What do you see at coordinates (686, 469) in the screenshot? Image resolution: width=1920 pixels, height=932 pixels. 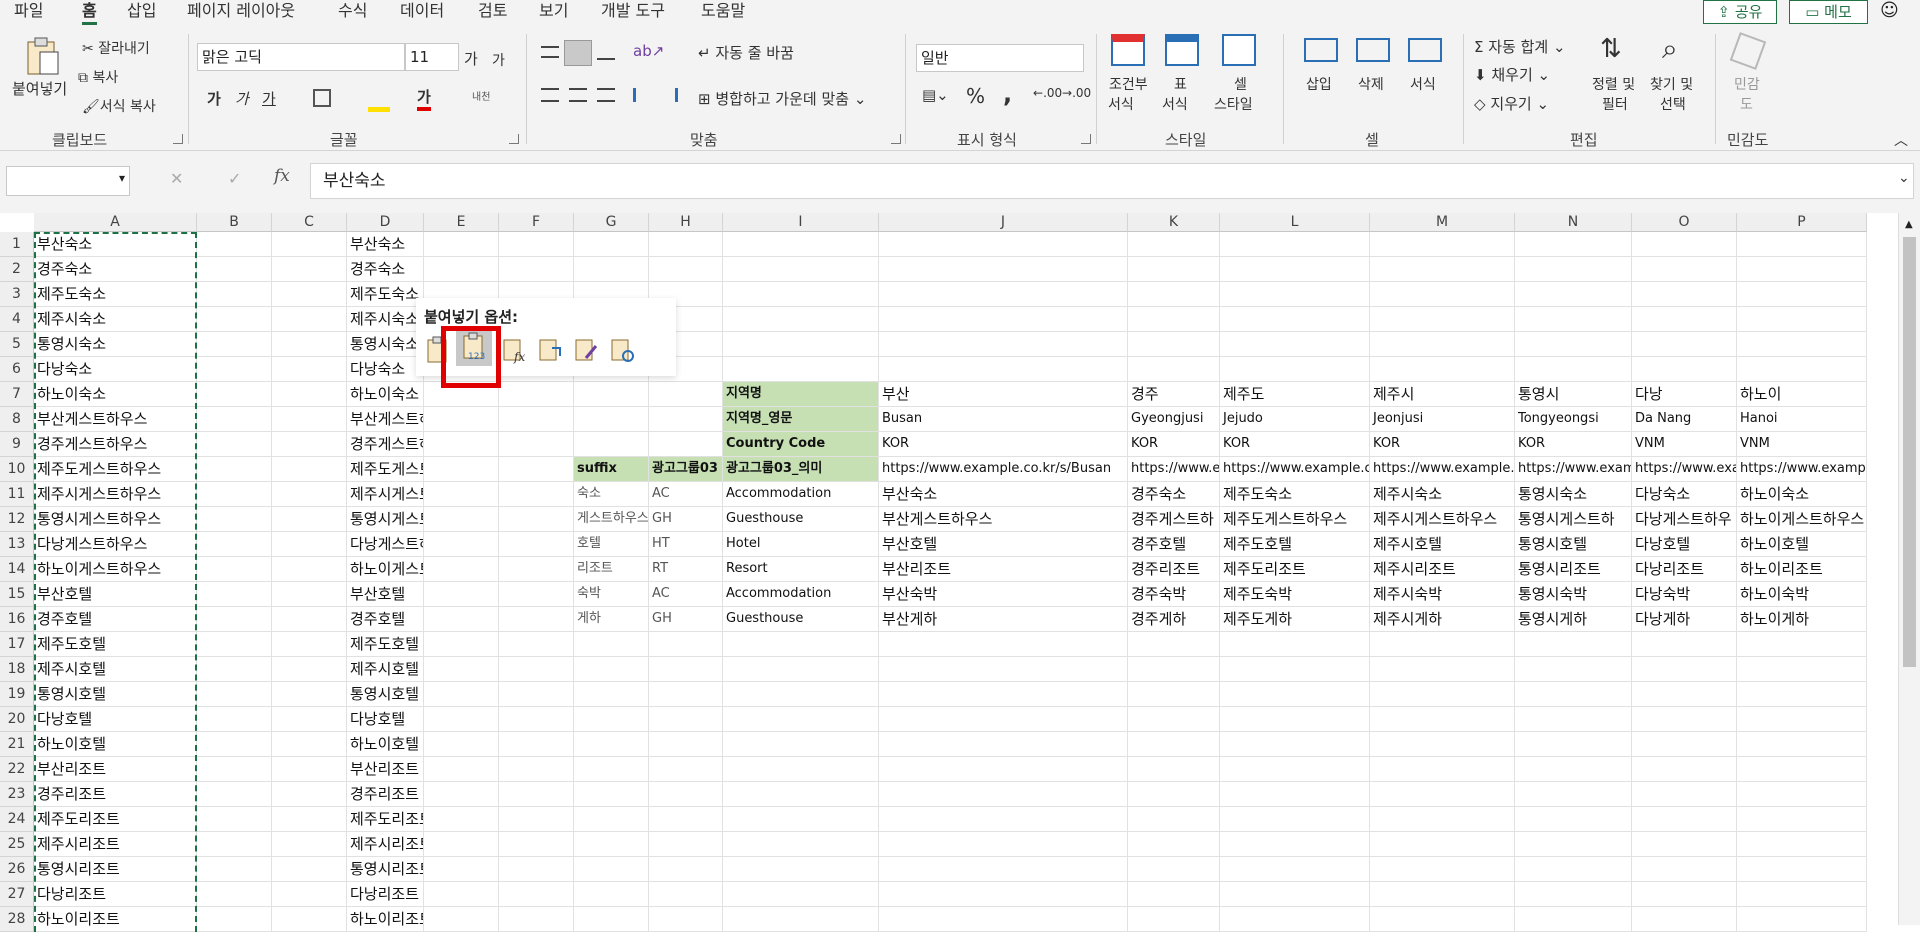 I see `cell-h10: 광고그룹03` at bounding box center [686, 469].